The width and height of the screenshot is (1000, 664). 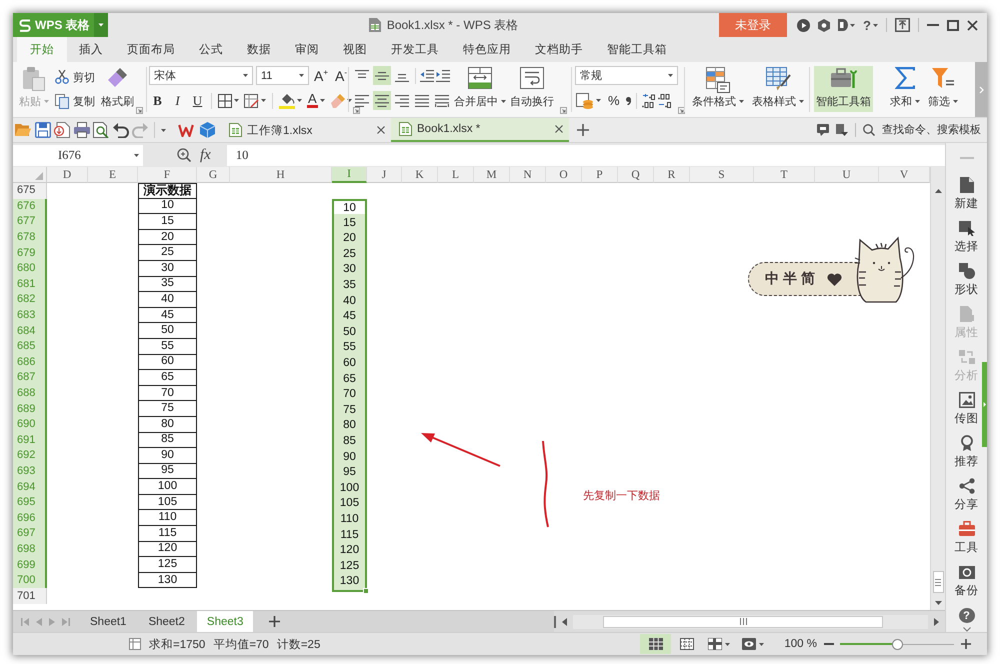 What do you see at coordinates (282, 75) in the screenshot?
I see `font-size-select: 11` at bounding box center [282, 75].